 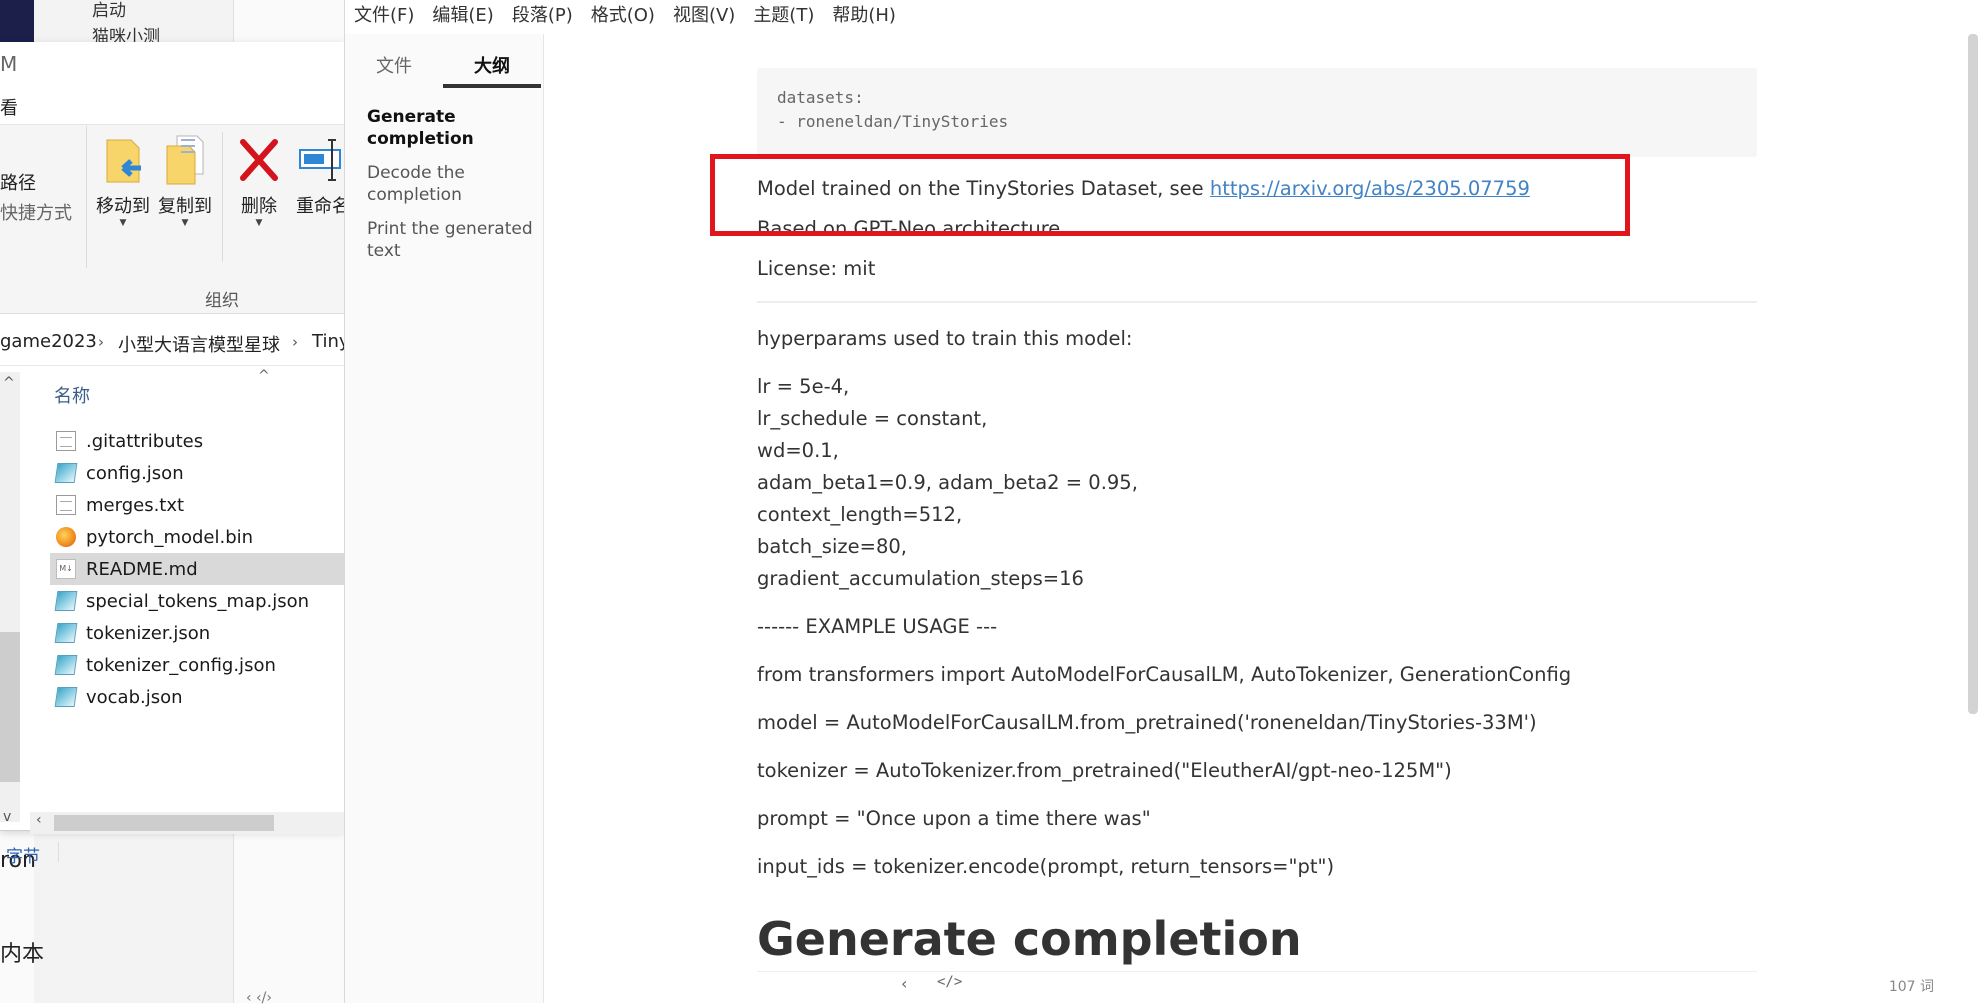 I want to click on list-item: .gitattributes, so click(x=197, y=441).